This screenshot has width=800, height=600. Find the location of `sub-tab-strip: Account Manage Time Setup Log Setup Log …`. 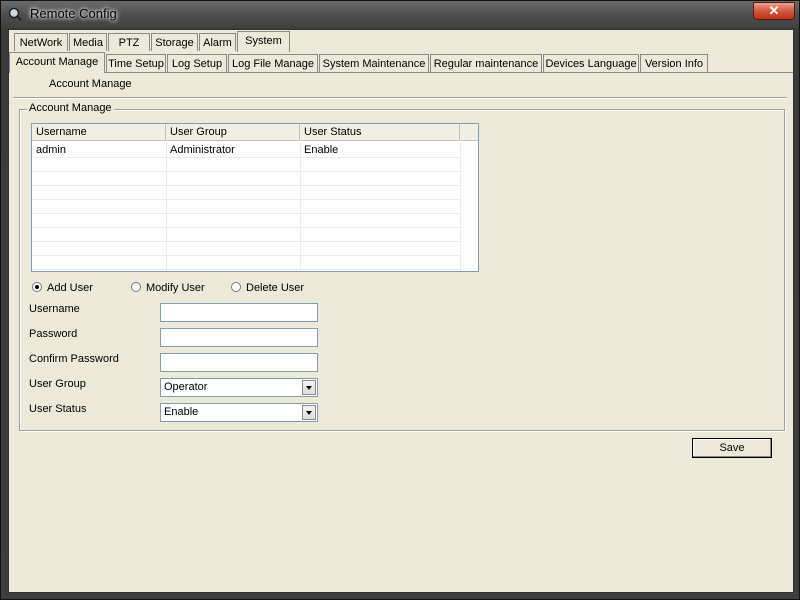

sub-tab-strip: Account Manage Time Setup Log Setup Log … is located at coordinates (401, 63).